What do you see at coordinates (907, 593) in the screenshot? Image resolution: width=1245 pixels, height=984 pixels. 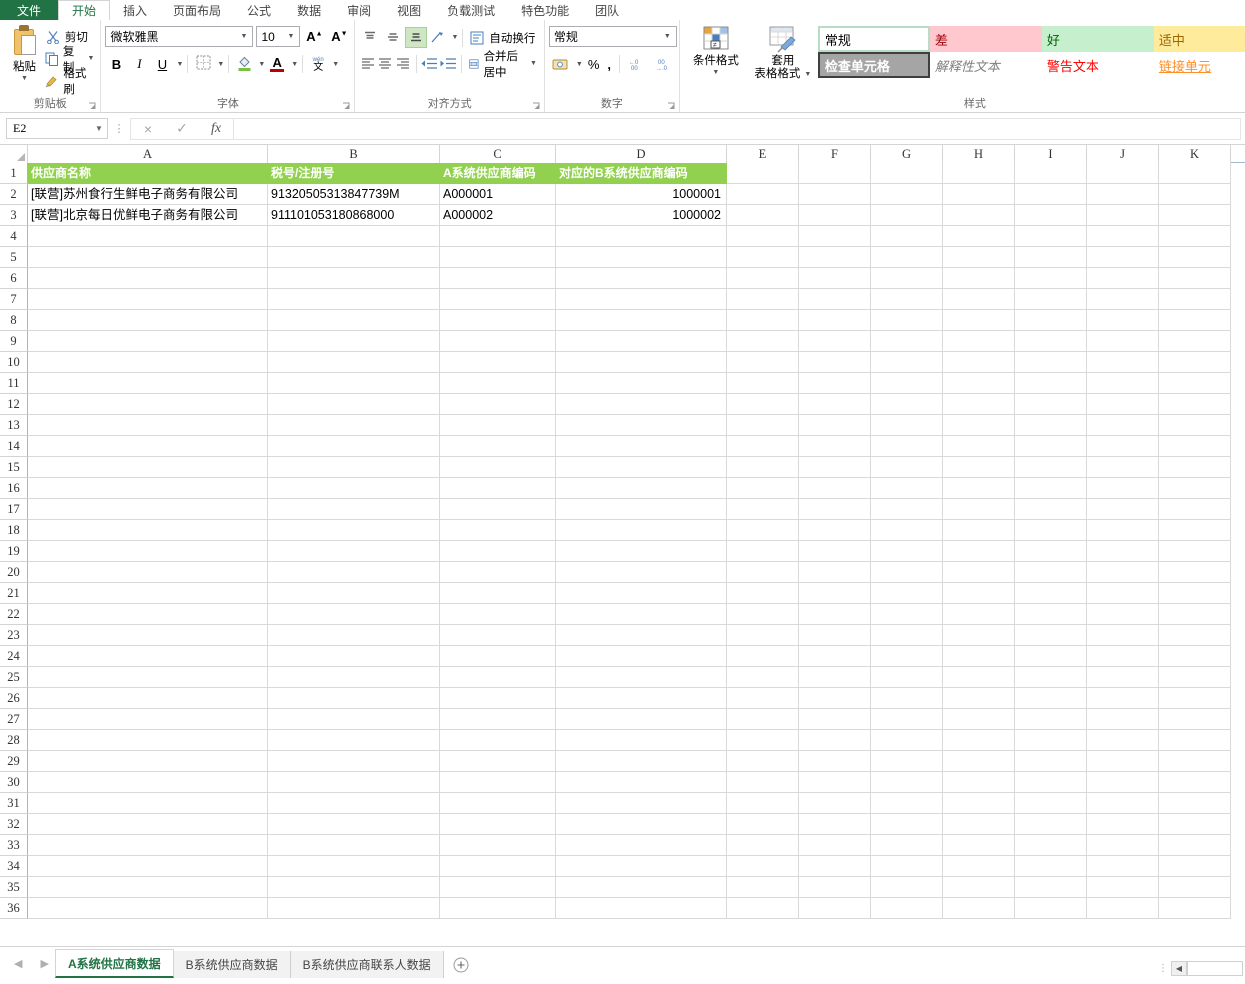 I see `cell-G21` at bounding box center [907, 593].